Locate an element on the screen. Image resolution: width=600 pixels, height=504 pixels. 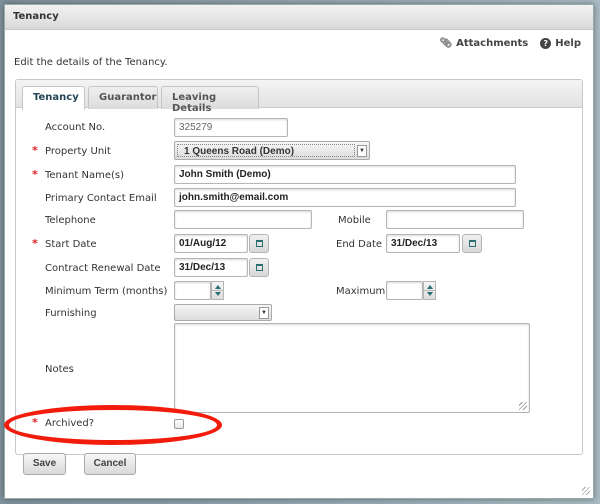
attachments-label: Attachments is located at coordinates (492, 43).